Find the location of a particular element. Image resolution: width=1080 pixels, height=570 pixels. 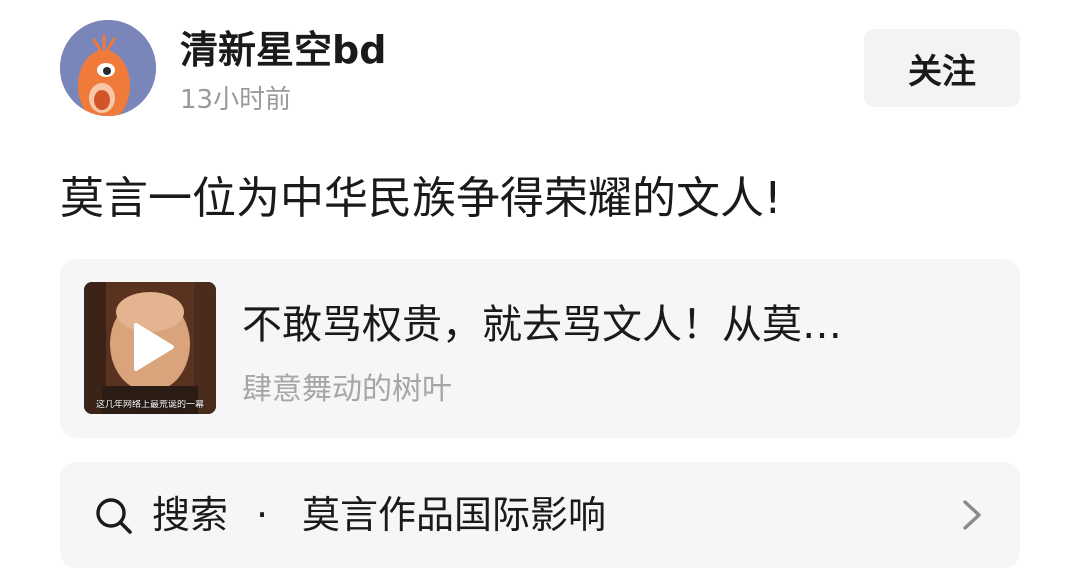

author-avatar is located at coordinates (108, 68).